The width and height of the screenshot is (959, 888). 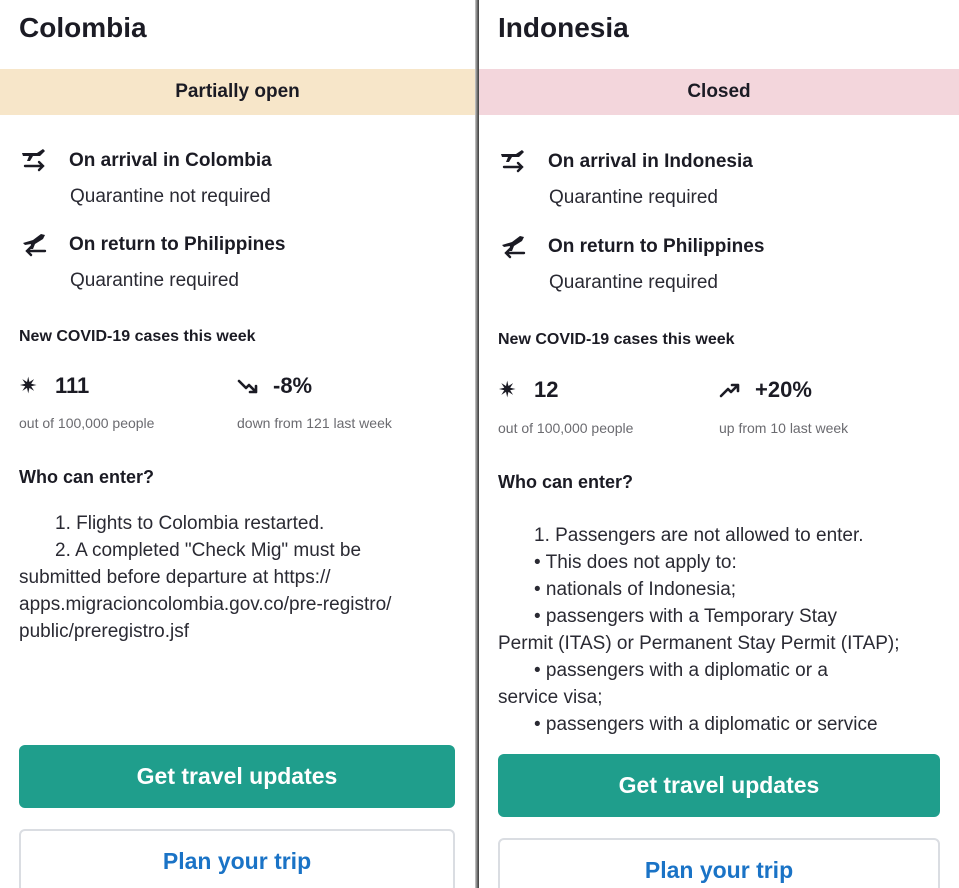 I want to click on trend-stat: +20%, so click(x=765, y=390).